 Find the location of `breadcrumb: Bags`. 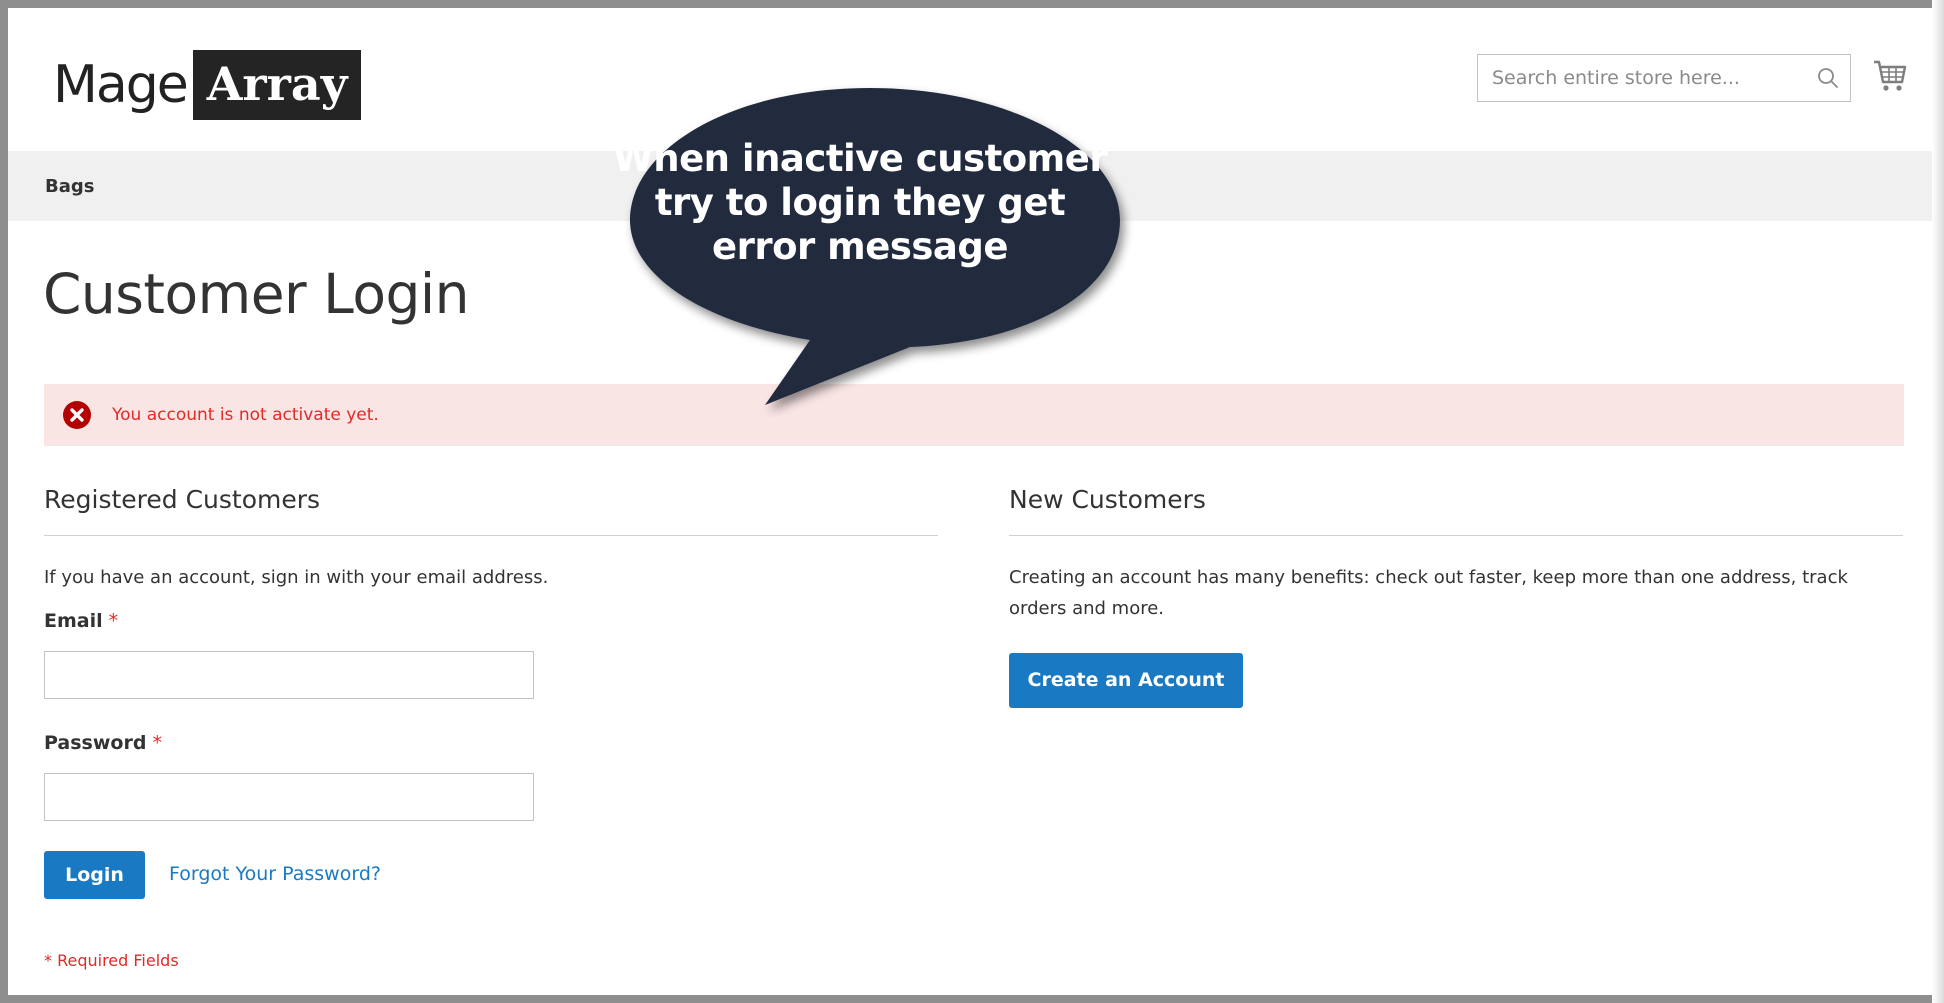

breadcrumb: Bags is located at coordinates (69, 186).